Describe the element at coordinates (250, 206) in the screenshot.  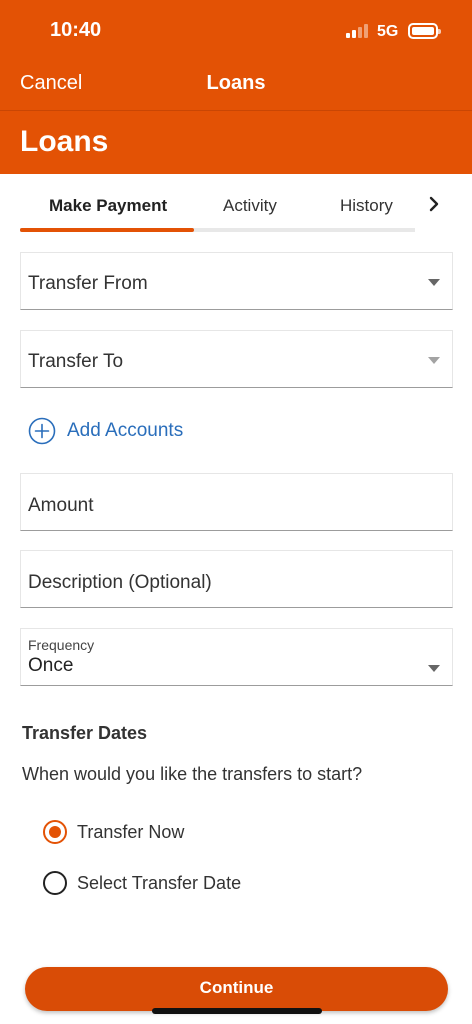
I see `tab-activity: Activity` at that location.